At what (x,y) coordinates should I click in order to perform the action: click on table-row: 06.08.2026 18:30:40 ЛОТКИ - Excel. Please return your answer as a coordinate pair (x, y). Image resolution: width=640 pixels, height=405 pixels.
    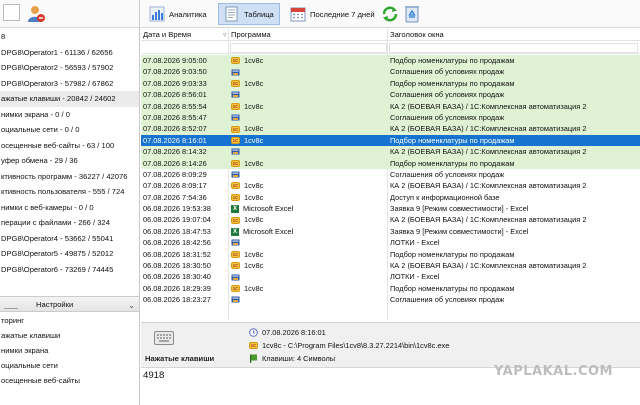
    Looking at the image, I should click on (390, 276).